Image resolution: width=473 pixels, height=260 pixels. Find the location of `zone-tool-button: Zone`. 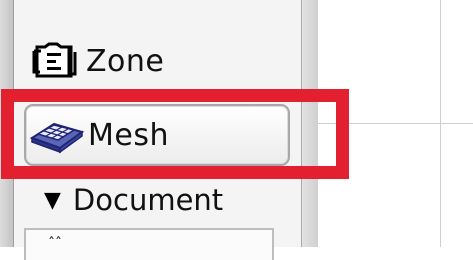

zone-tool-button: Zone is located at coordinates (156, 61).